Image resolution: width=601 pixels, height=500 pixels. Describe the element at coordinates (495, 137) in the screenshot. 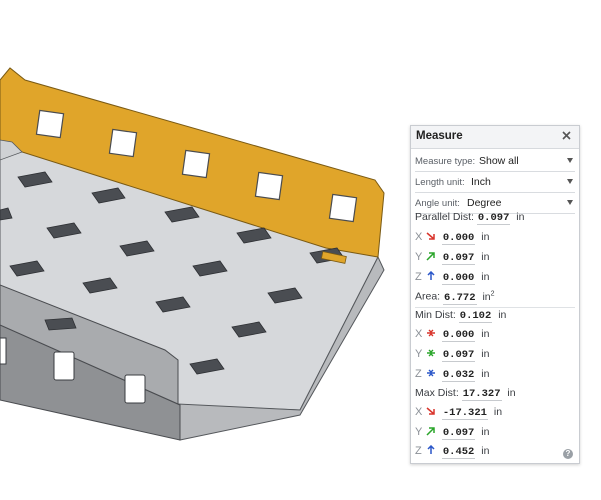

I see `measure-panel-header: Measure` at that location.